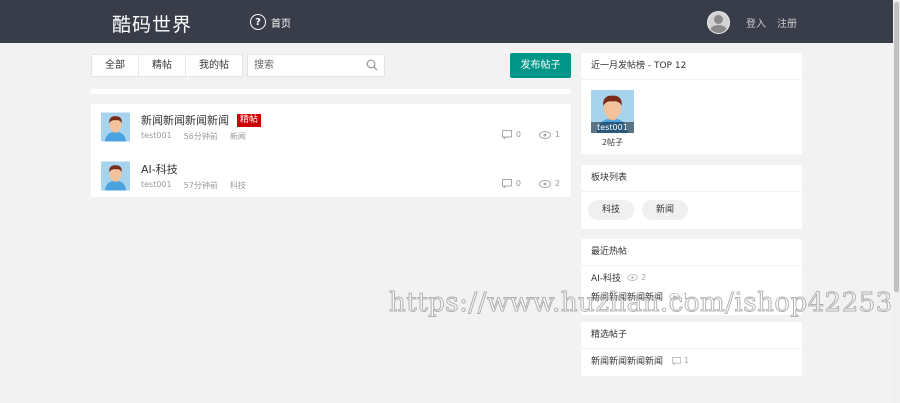  What do you see at coordinates (718, 22) in the screenshot?
I see `user-avatar` at bounding box center [718, 22].